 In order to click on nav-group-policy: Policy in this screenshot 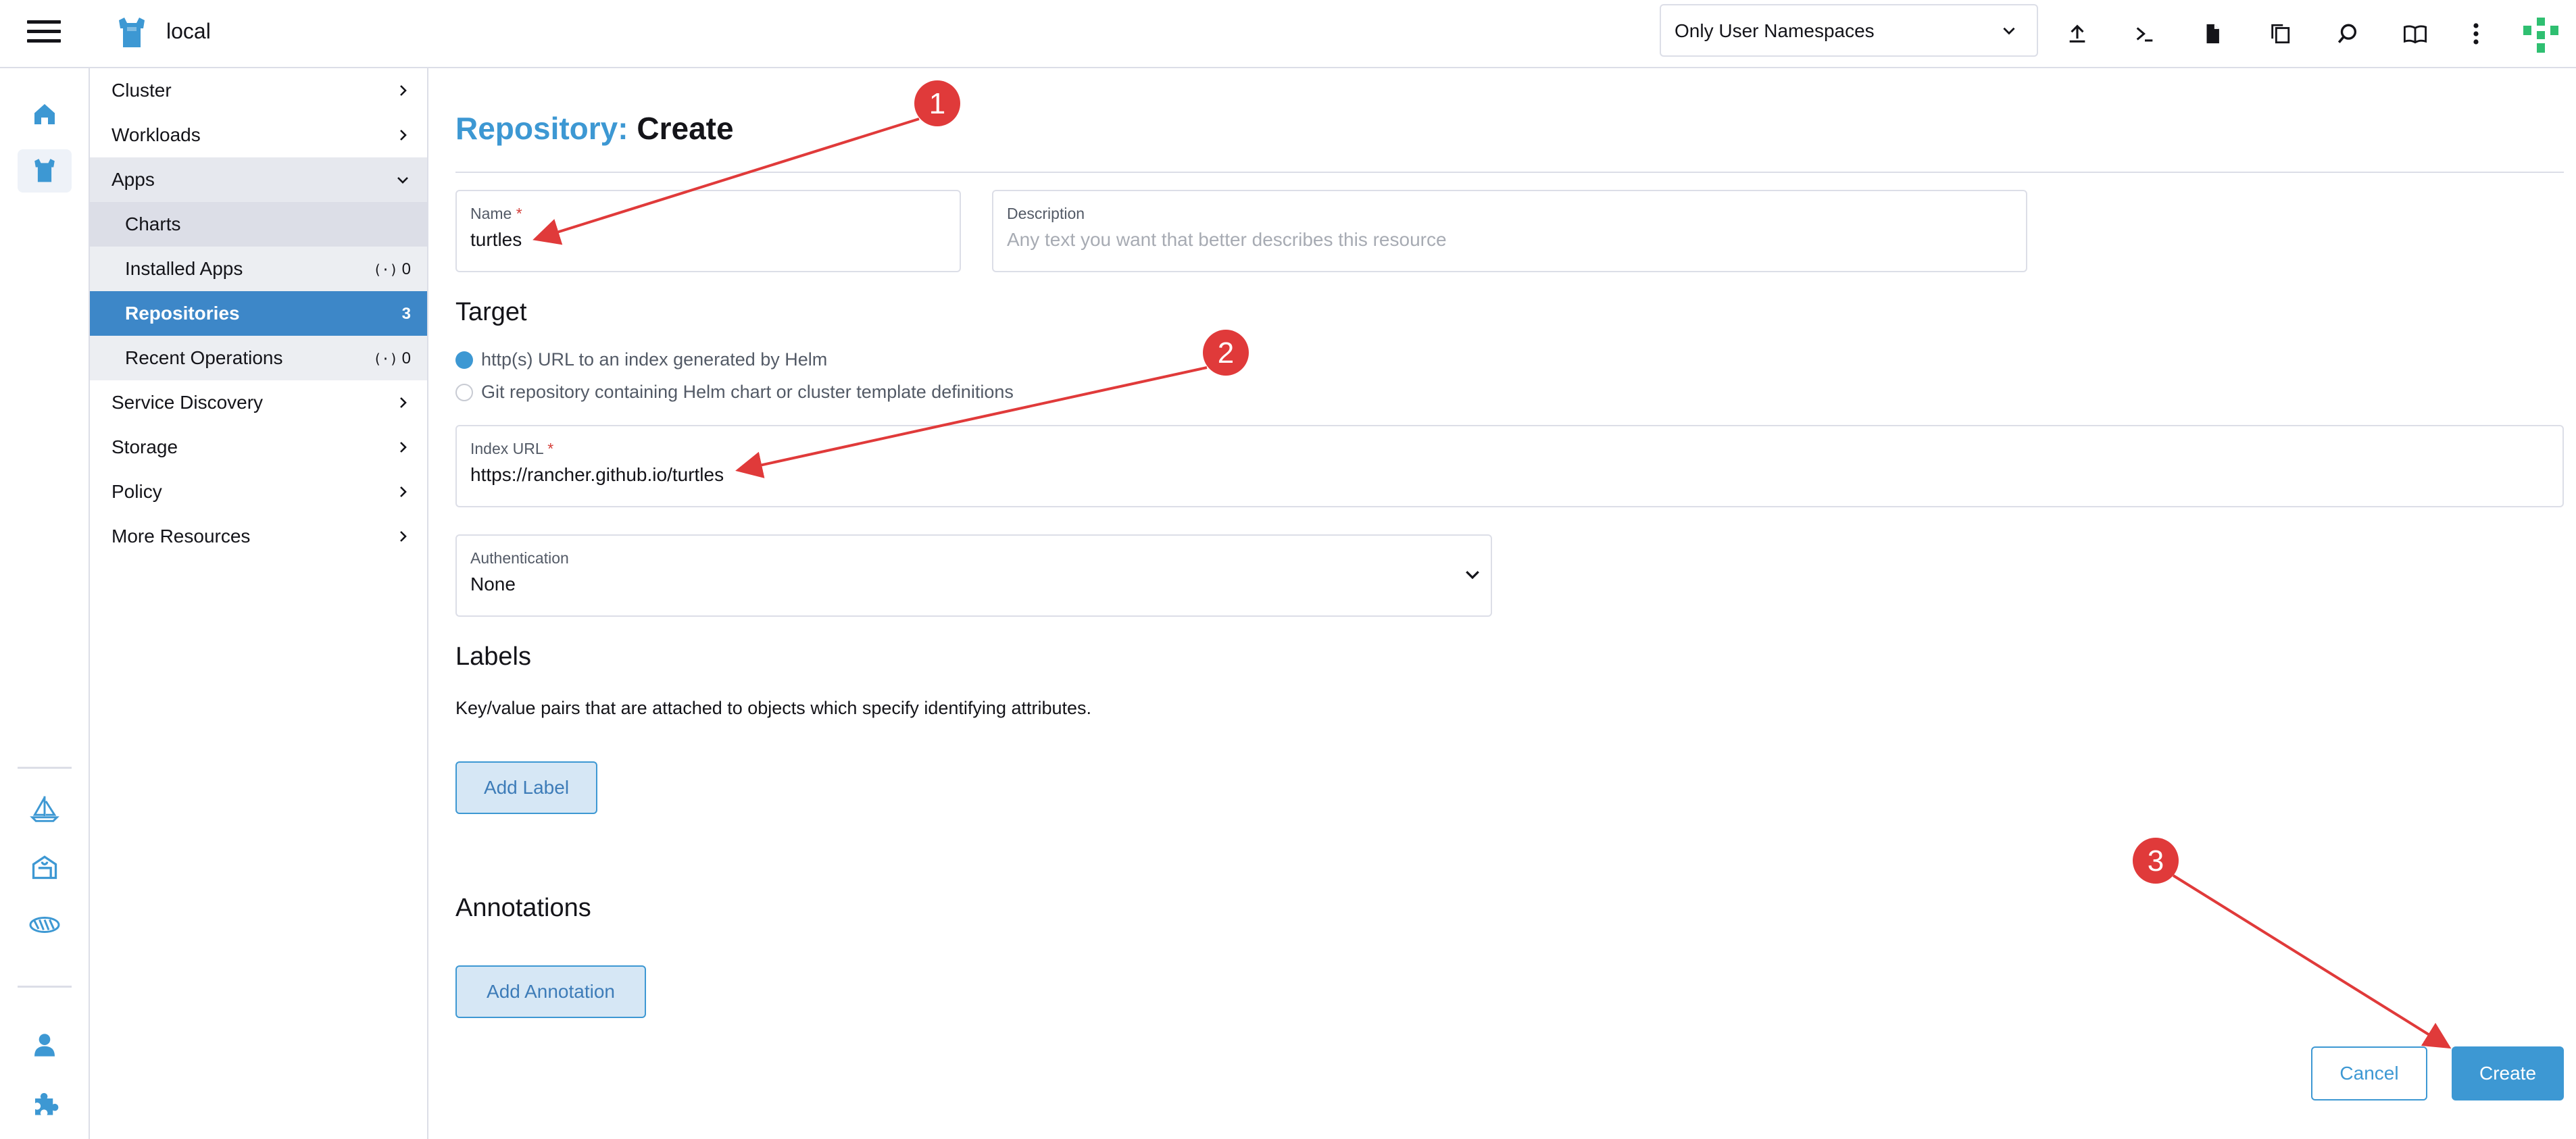, I will do `click(259, 492)`.